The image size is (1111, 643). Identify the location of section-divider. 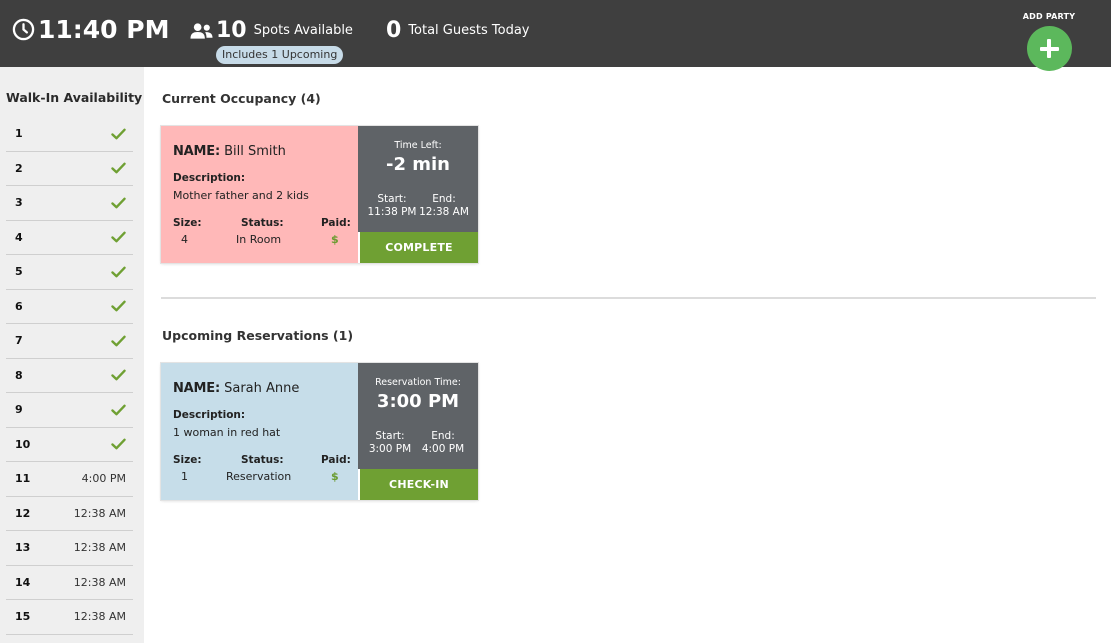
(628, 298).